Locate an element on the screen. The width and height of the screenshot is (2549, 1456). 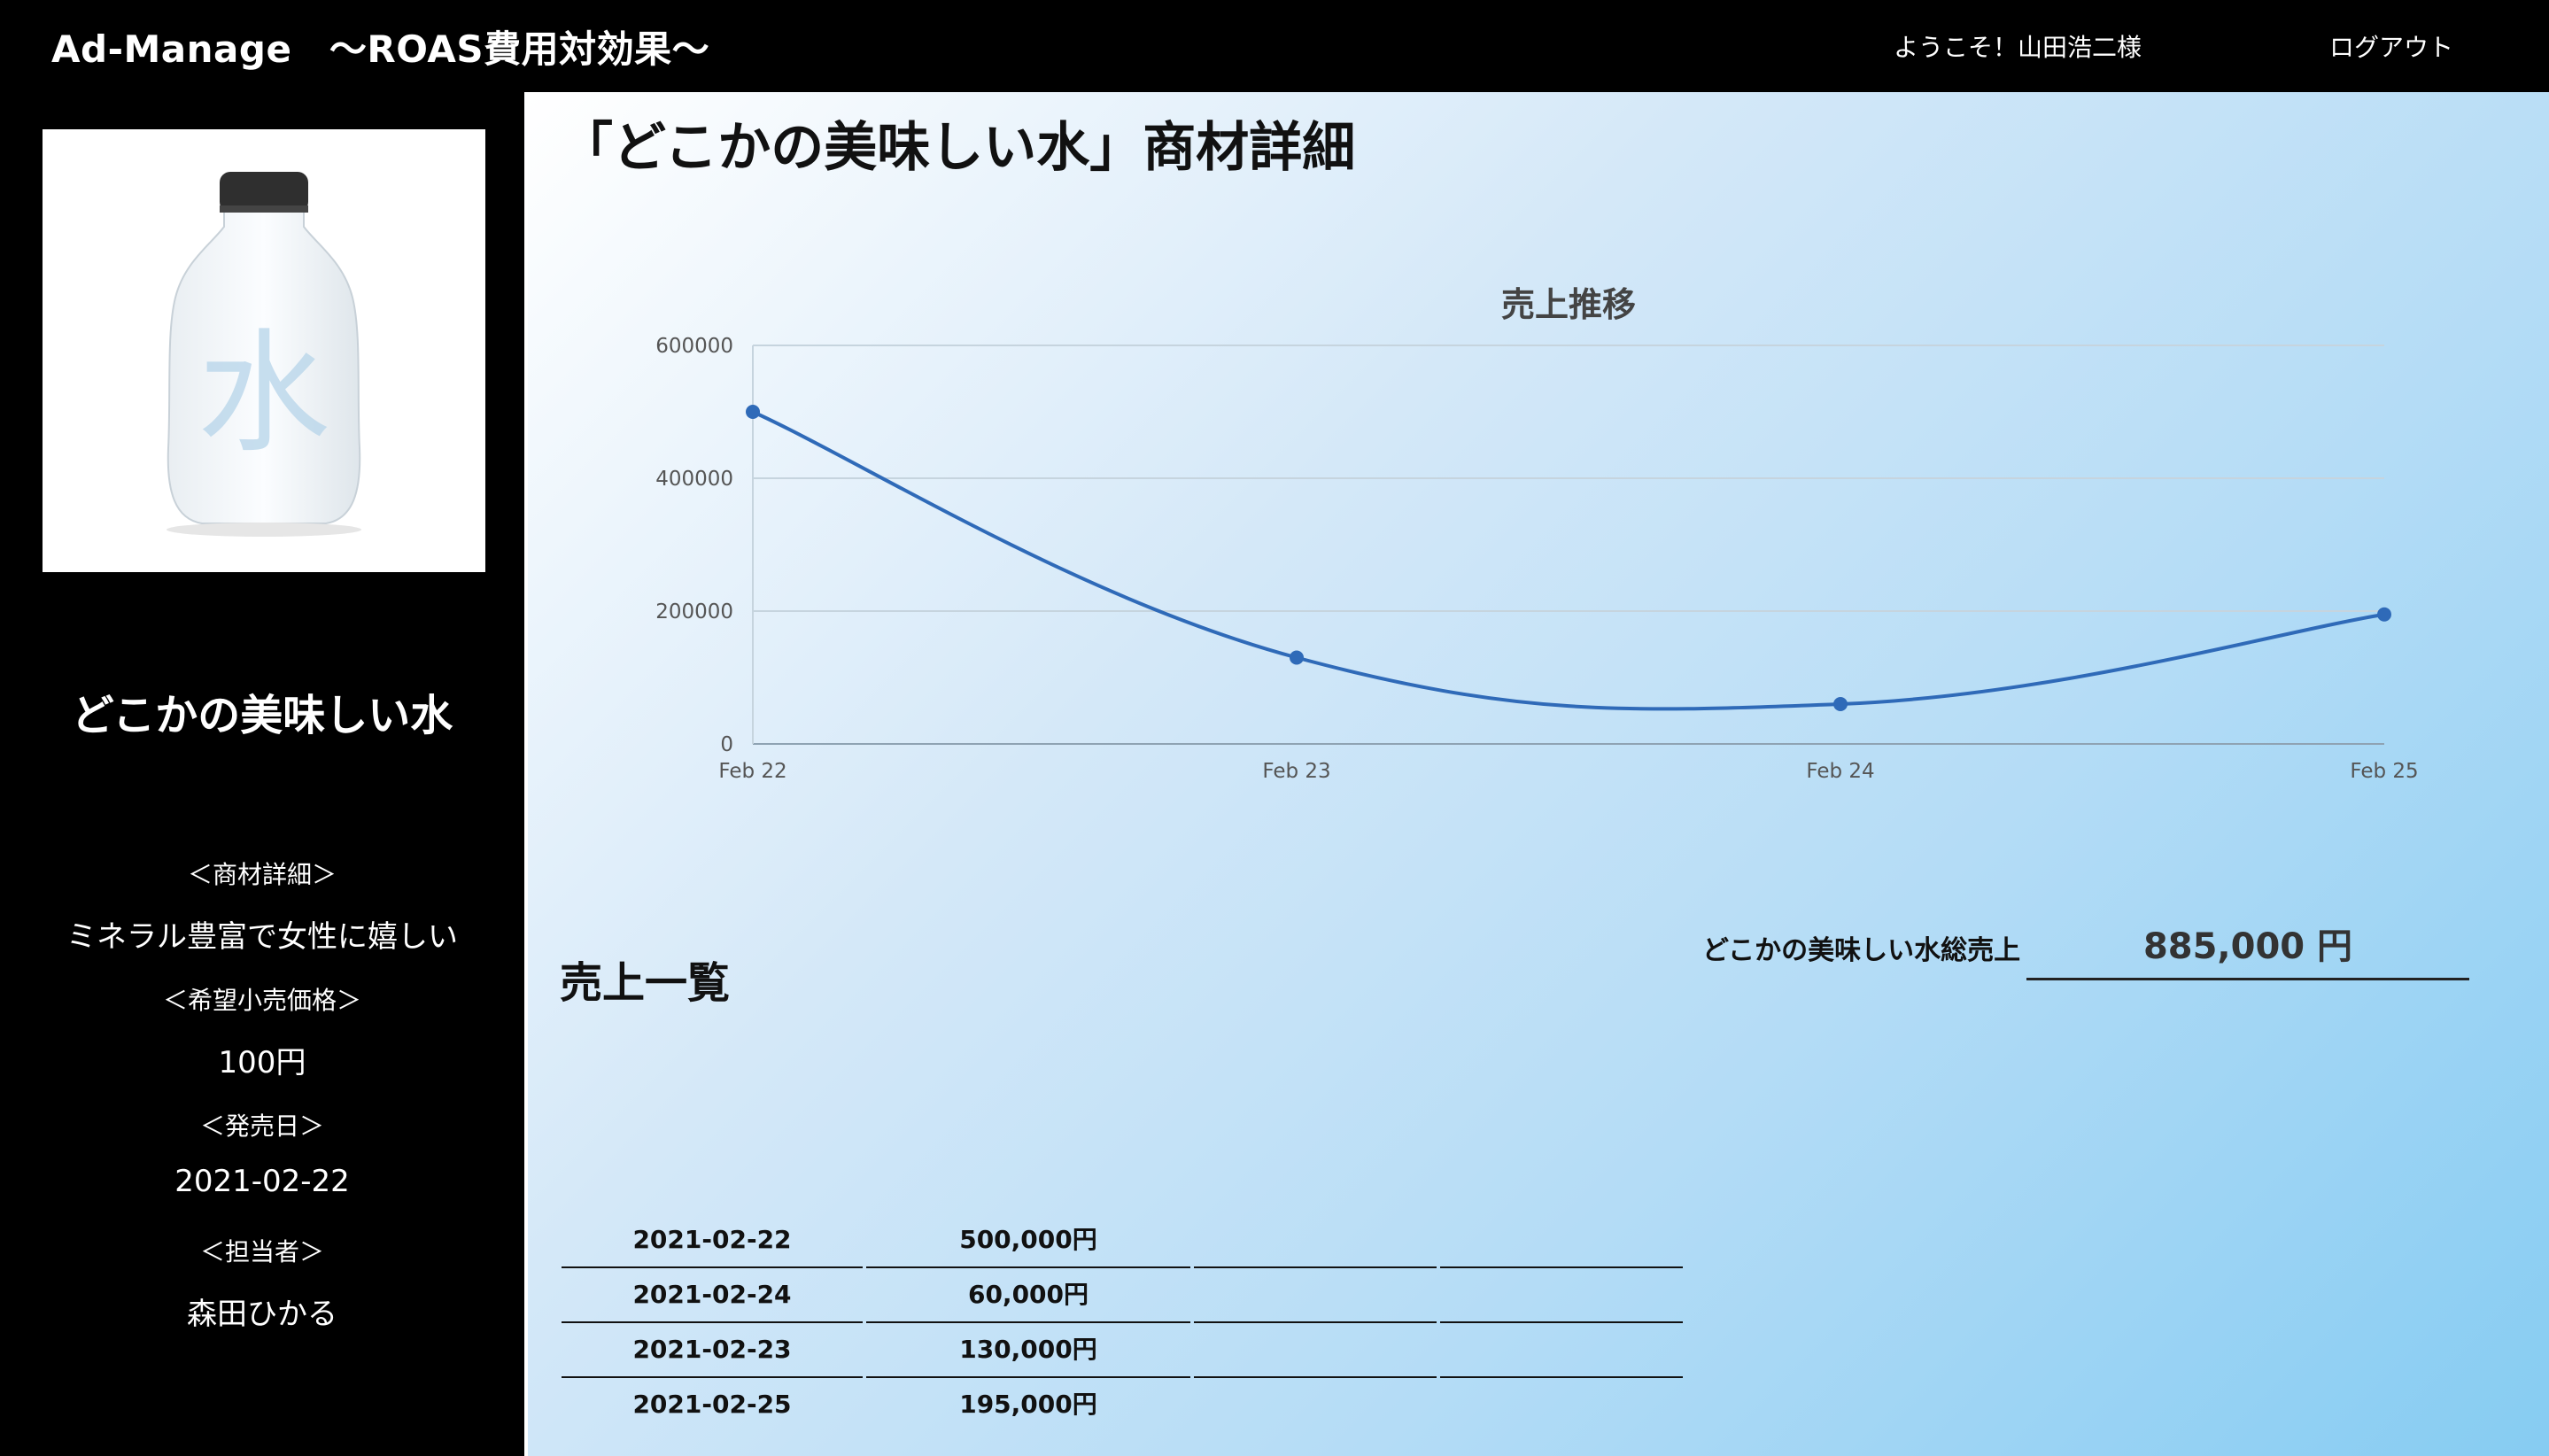
sales-line is located at coordinates (1568, 560).